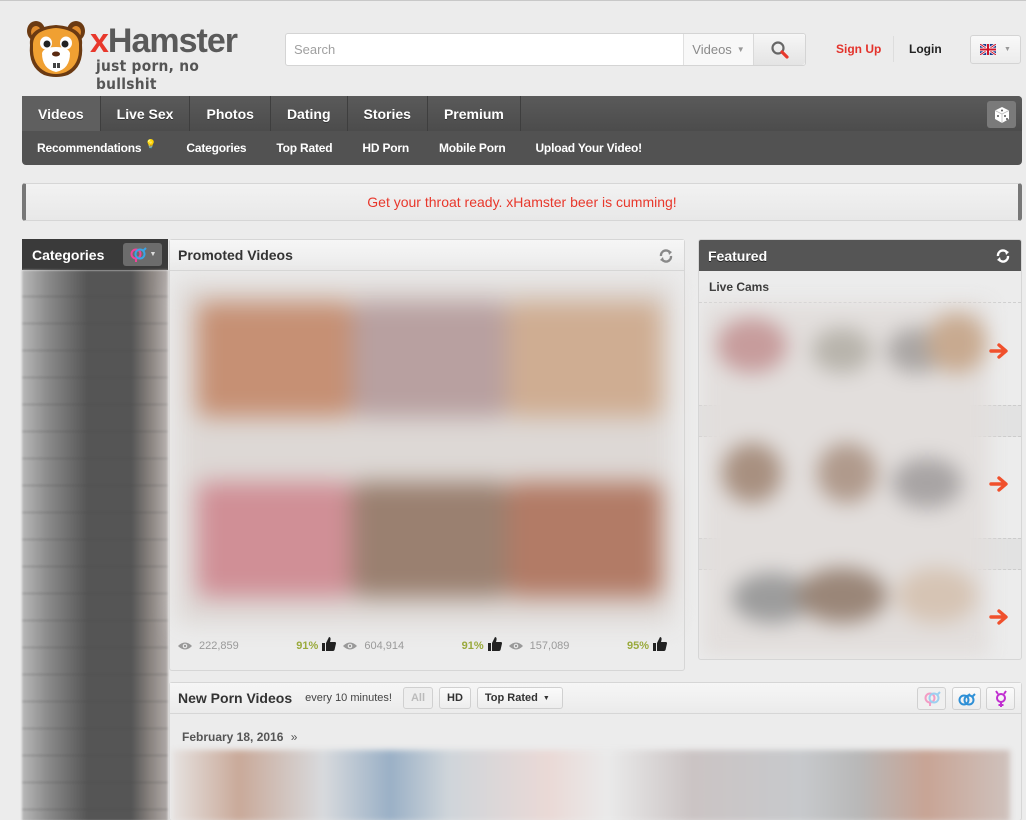 Image resolution: width=1026 pixels, height=820 pixels. I want to click on sort-dropdown: Top Rated ▼, so click(519, 698).